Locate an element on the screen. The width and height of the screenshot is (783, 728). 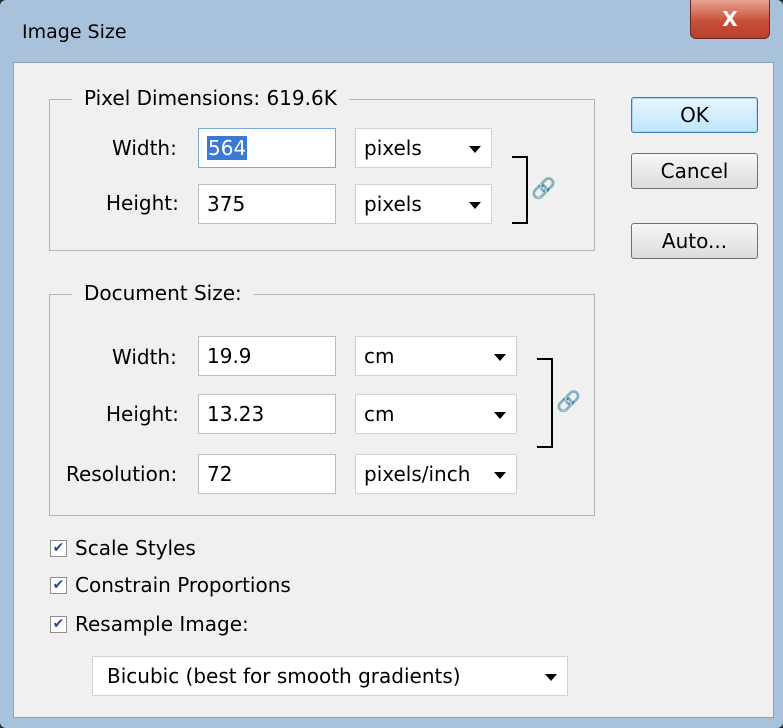
resolution-unit: pixels/inch is located at coordinates (417, 474).